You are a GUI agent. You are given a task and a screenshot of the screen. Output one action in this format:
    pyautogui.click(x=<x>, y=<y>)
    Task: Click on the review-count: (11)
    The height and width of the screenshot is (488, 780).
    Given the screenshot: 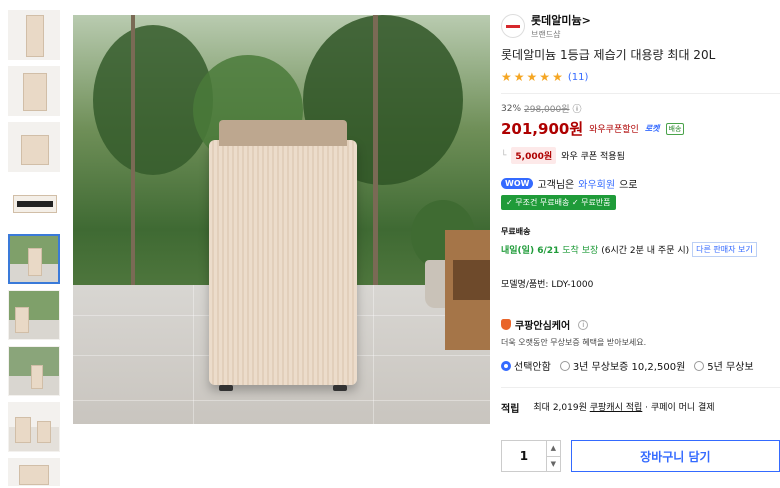 What is the action you would take?
    pyautogui.click(x=578, y=77)
    